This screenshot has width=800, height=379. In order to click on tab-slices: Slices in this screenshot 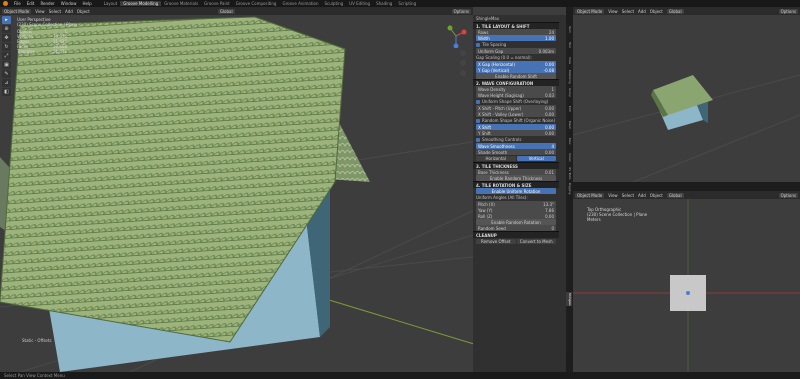, I will do `click(569, 157)`.